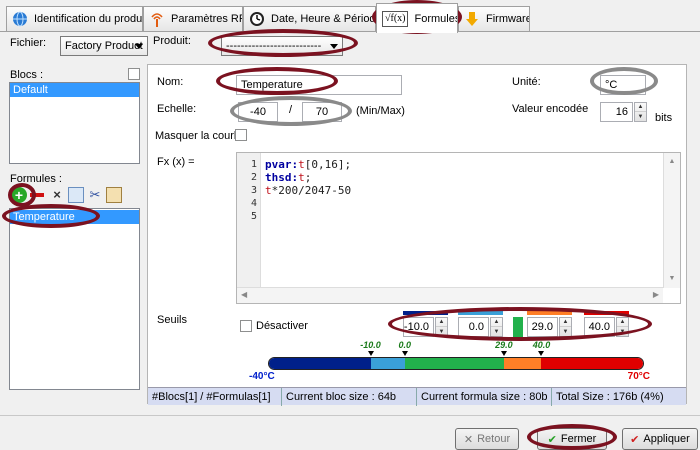 The width and height of the screenshot is (700, 450). I want to click on vertical-scrollbar: ▲ ▼, so click(671, 220).